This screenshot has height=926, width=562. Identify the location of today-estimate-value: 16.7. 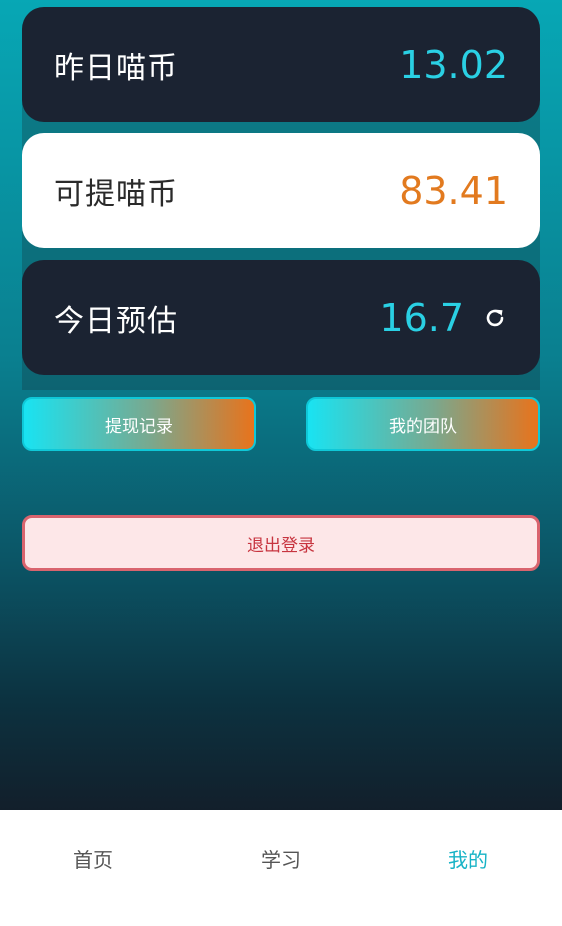
(421, 317).